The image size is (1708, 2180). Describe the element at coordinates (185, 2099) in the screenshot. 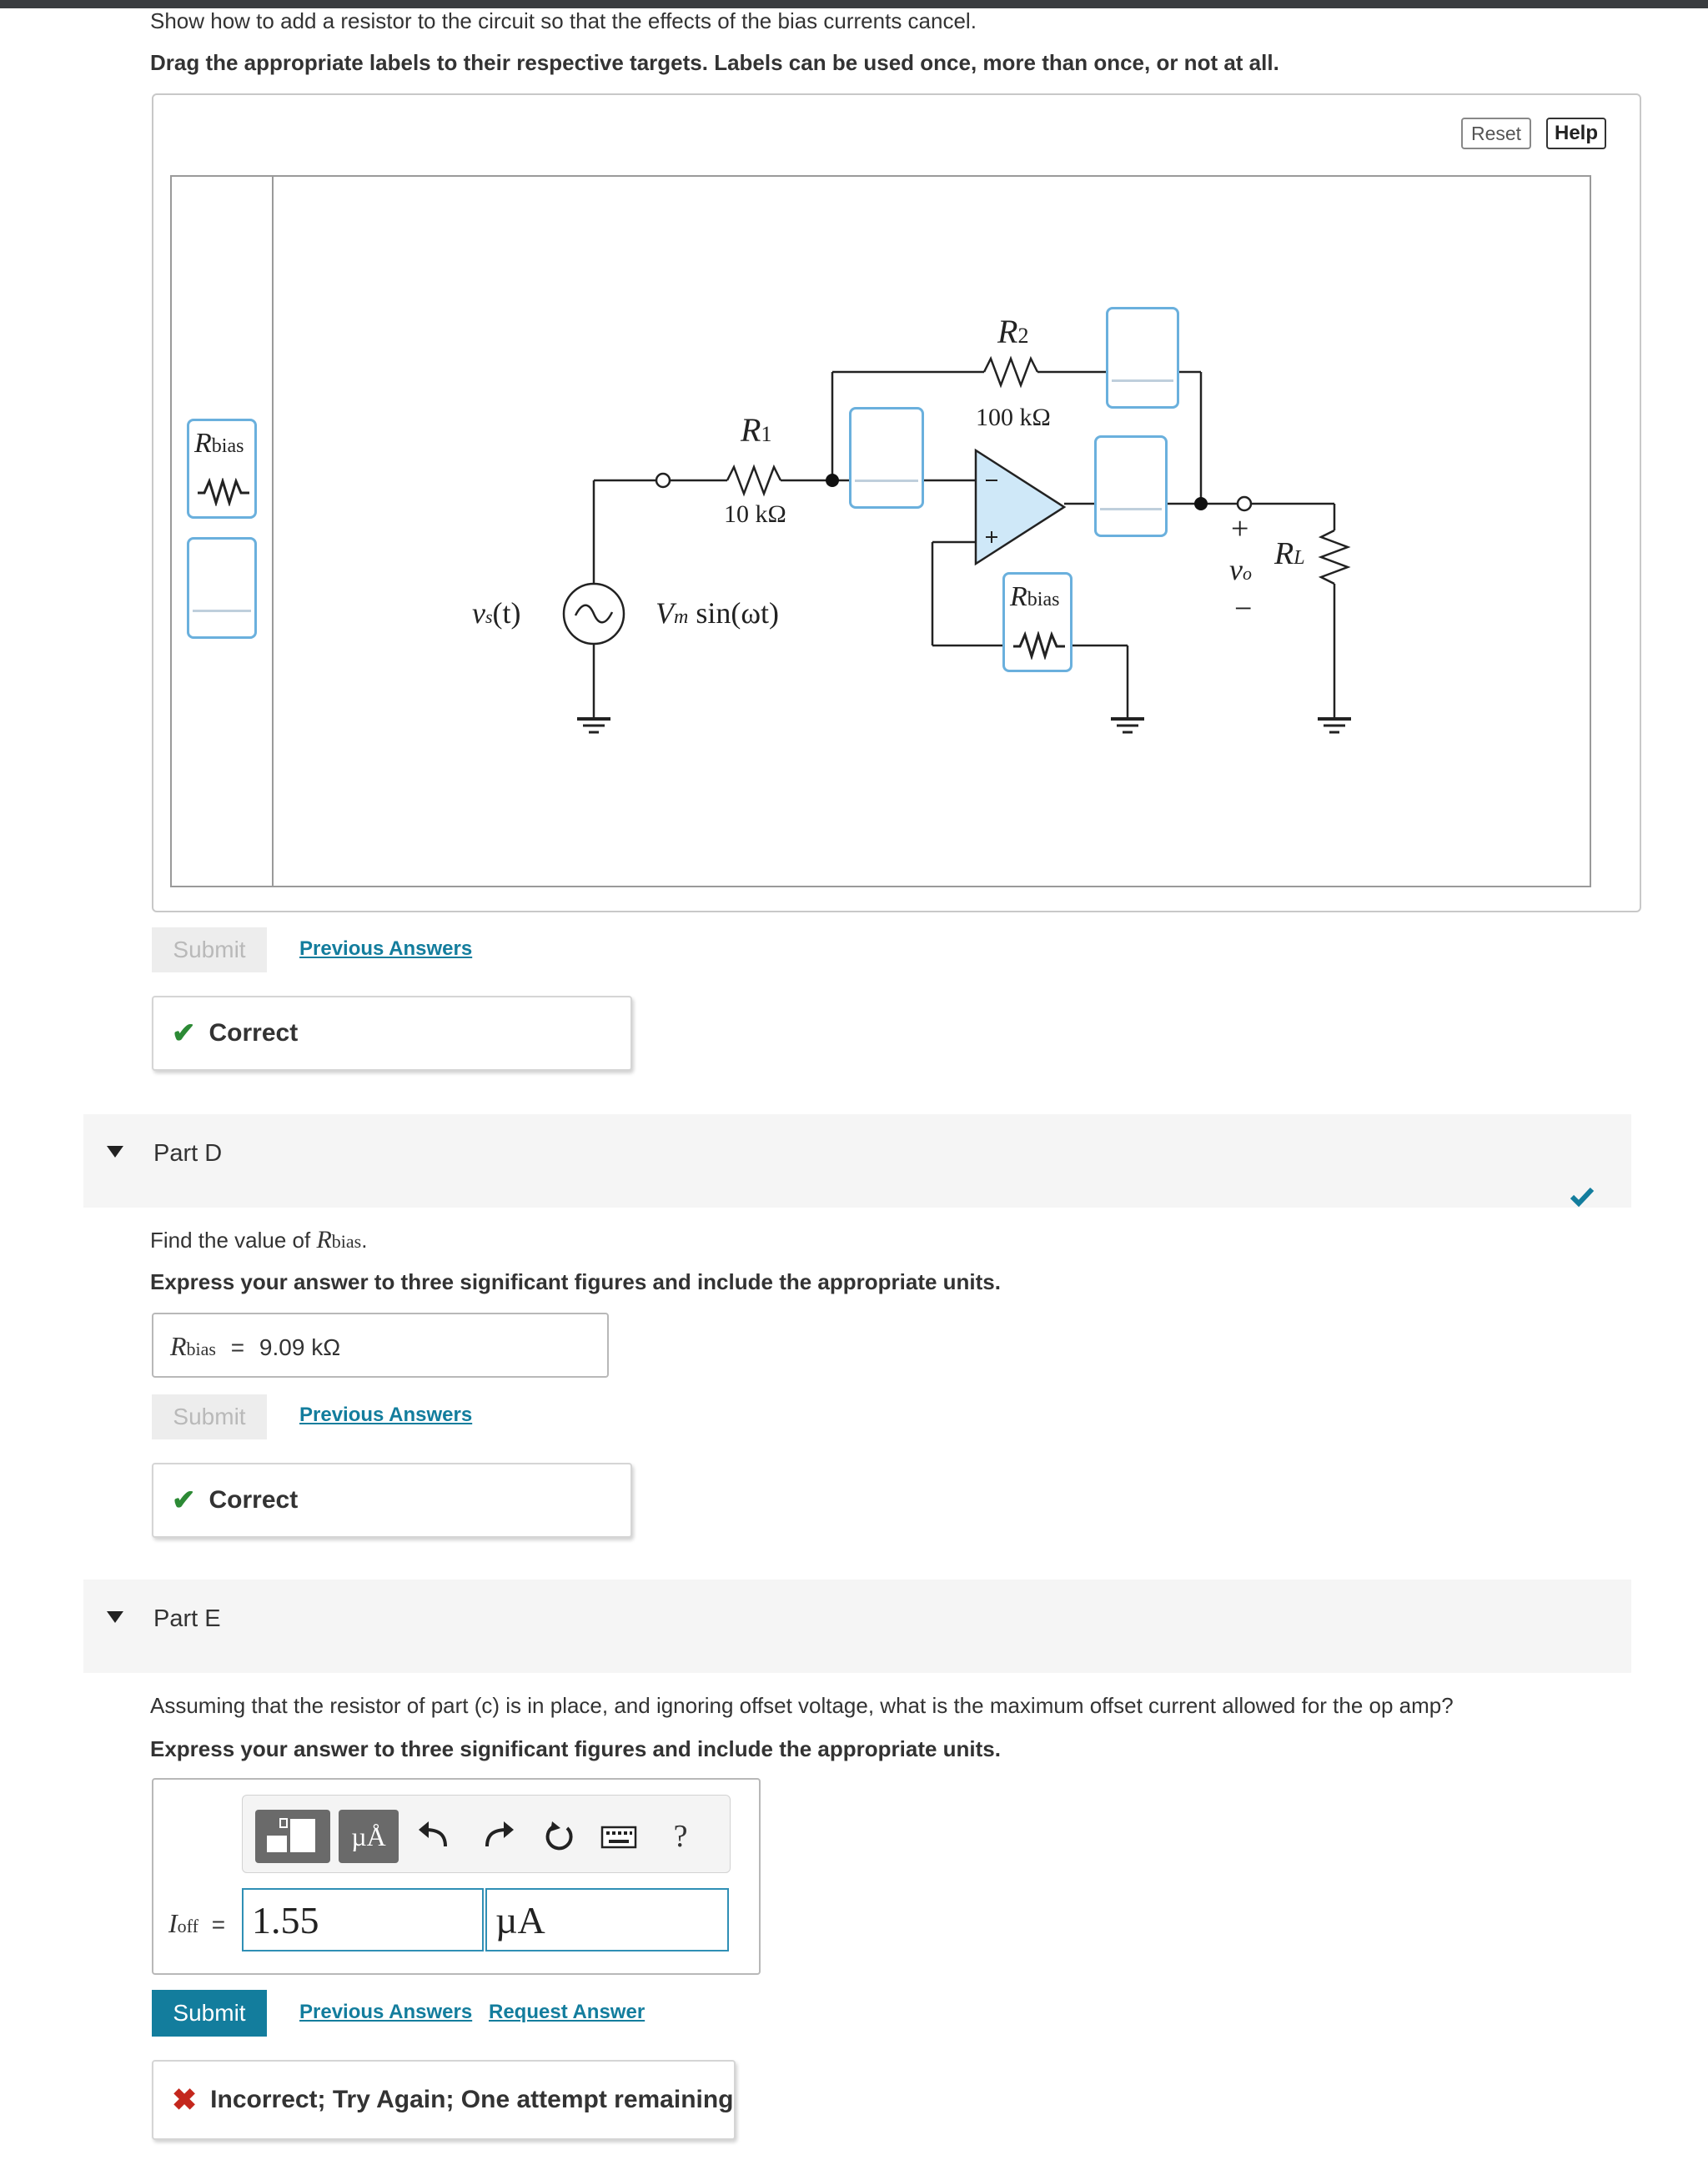

I see `incorrect-x-icon: ✖` at that location.